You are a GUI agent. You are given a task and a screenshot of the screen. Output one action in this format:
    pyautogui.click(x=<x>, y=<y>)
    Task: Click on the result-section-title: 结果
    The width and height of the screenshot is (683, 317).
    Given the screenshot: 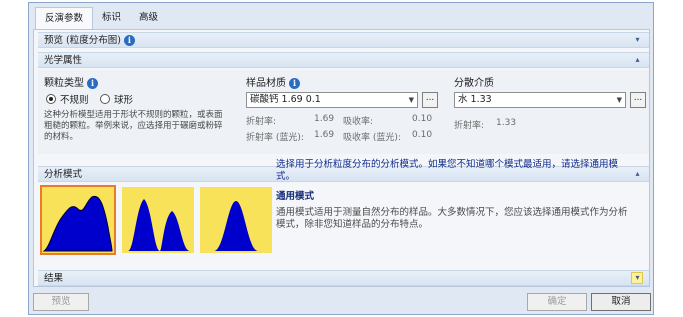 What is the action you would take?
    pyautogui.click(x=54, y=278)
    